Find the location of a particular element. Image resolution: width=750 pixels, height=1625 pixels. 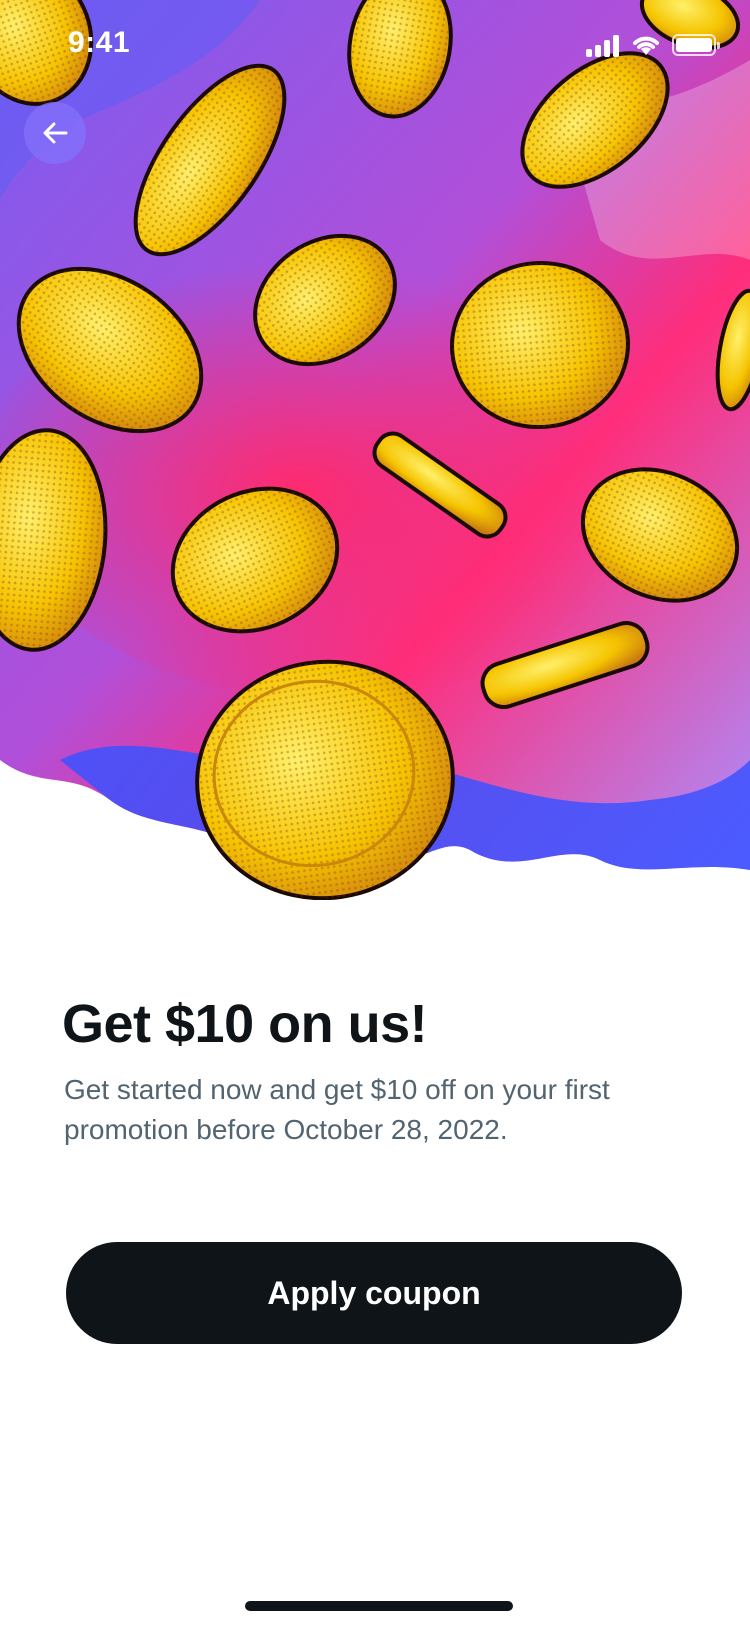

promo-title: Get $10 on us! is located at coordinates (245, 1024).